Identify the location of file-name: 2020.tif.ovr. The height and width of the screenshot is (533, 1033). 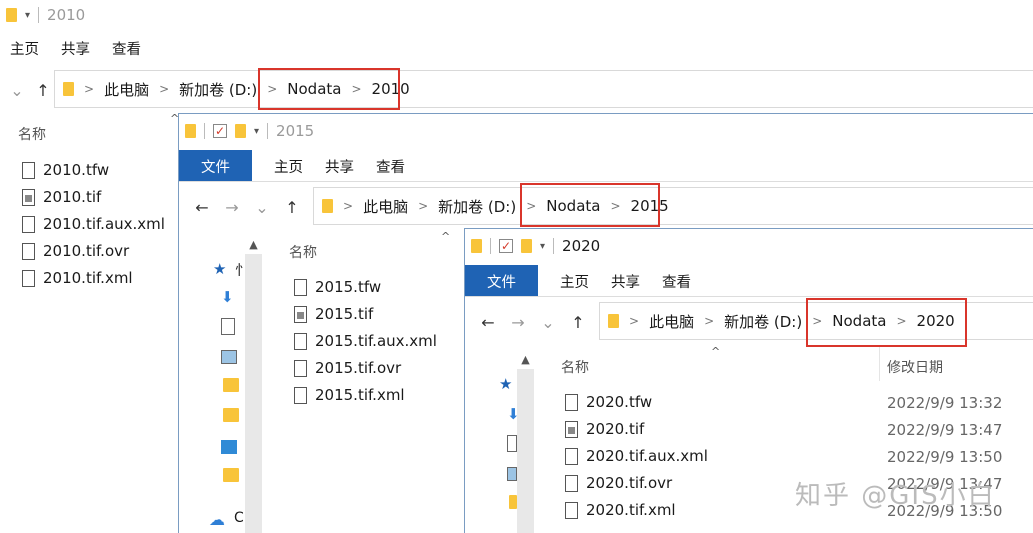
(629, 483).